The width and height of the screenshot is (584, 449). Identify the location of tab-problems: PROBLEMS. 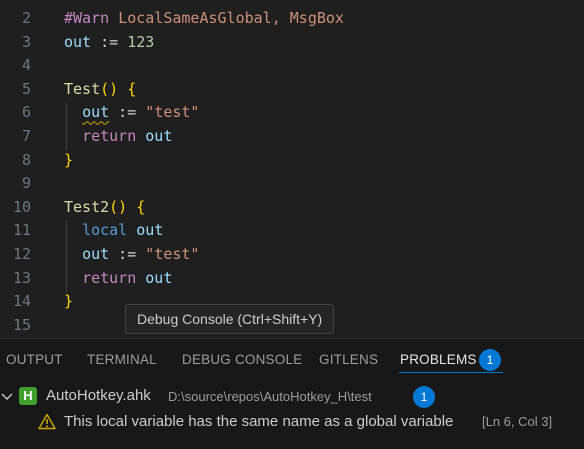
(438, 359).